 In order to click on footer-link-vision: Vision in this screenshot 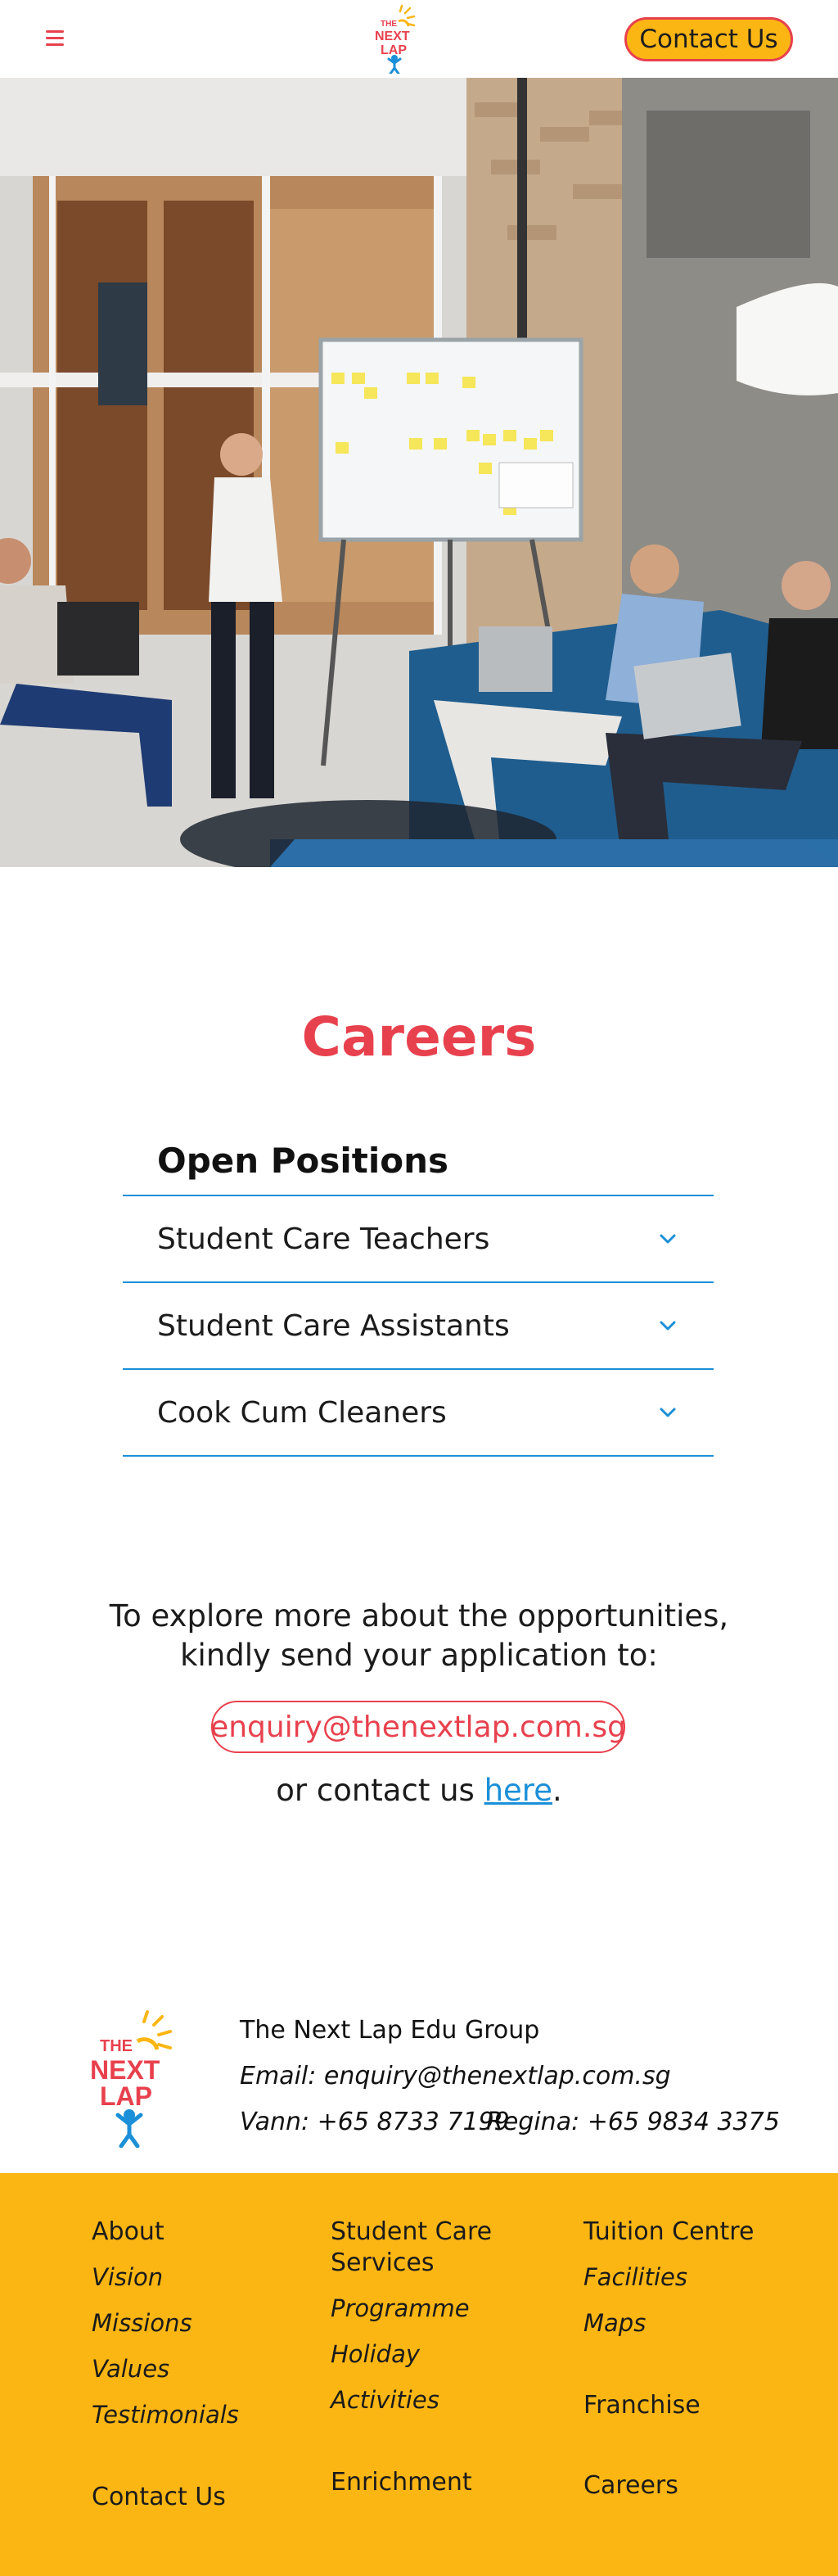, I will do `click(127, 2277)`.